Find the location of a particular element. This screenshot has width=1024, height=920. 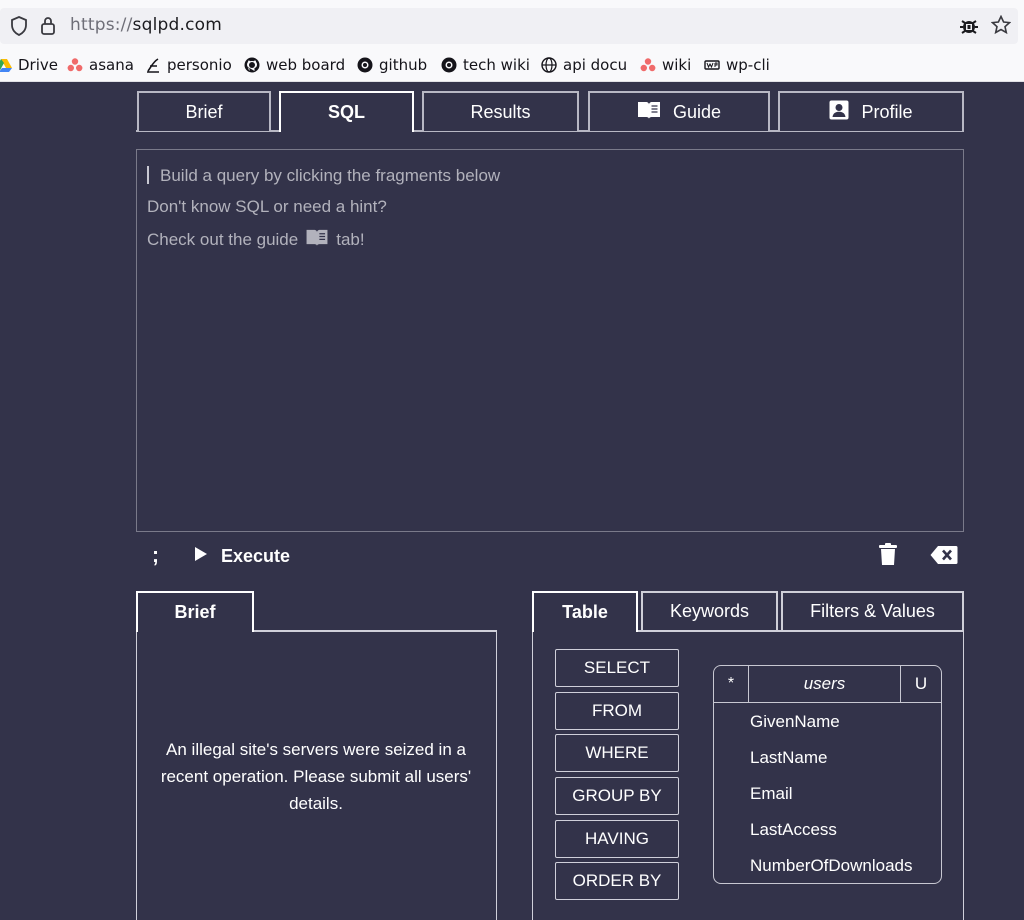

brief-panel-tab: Brief is located at coordinates (195, 611).